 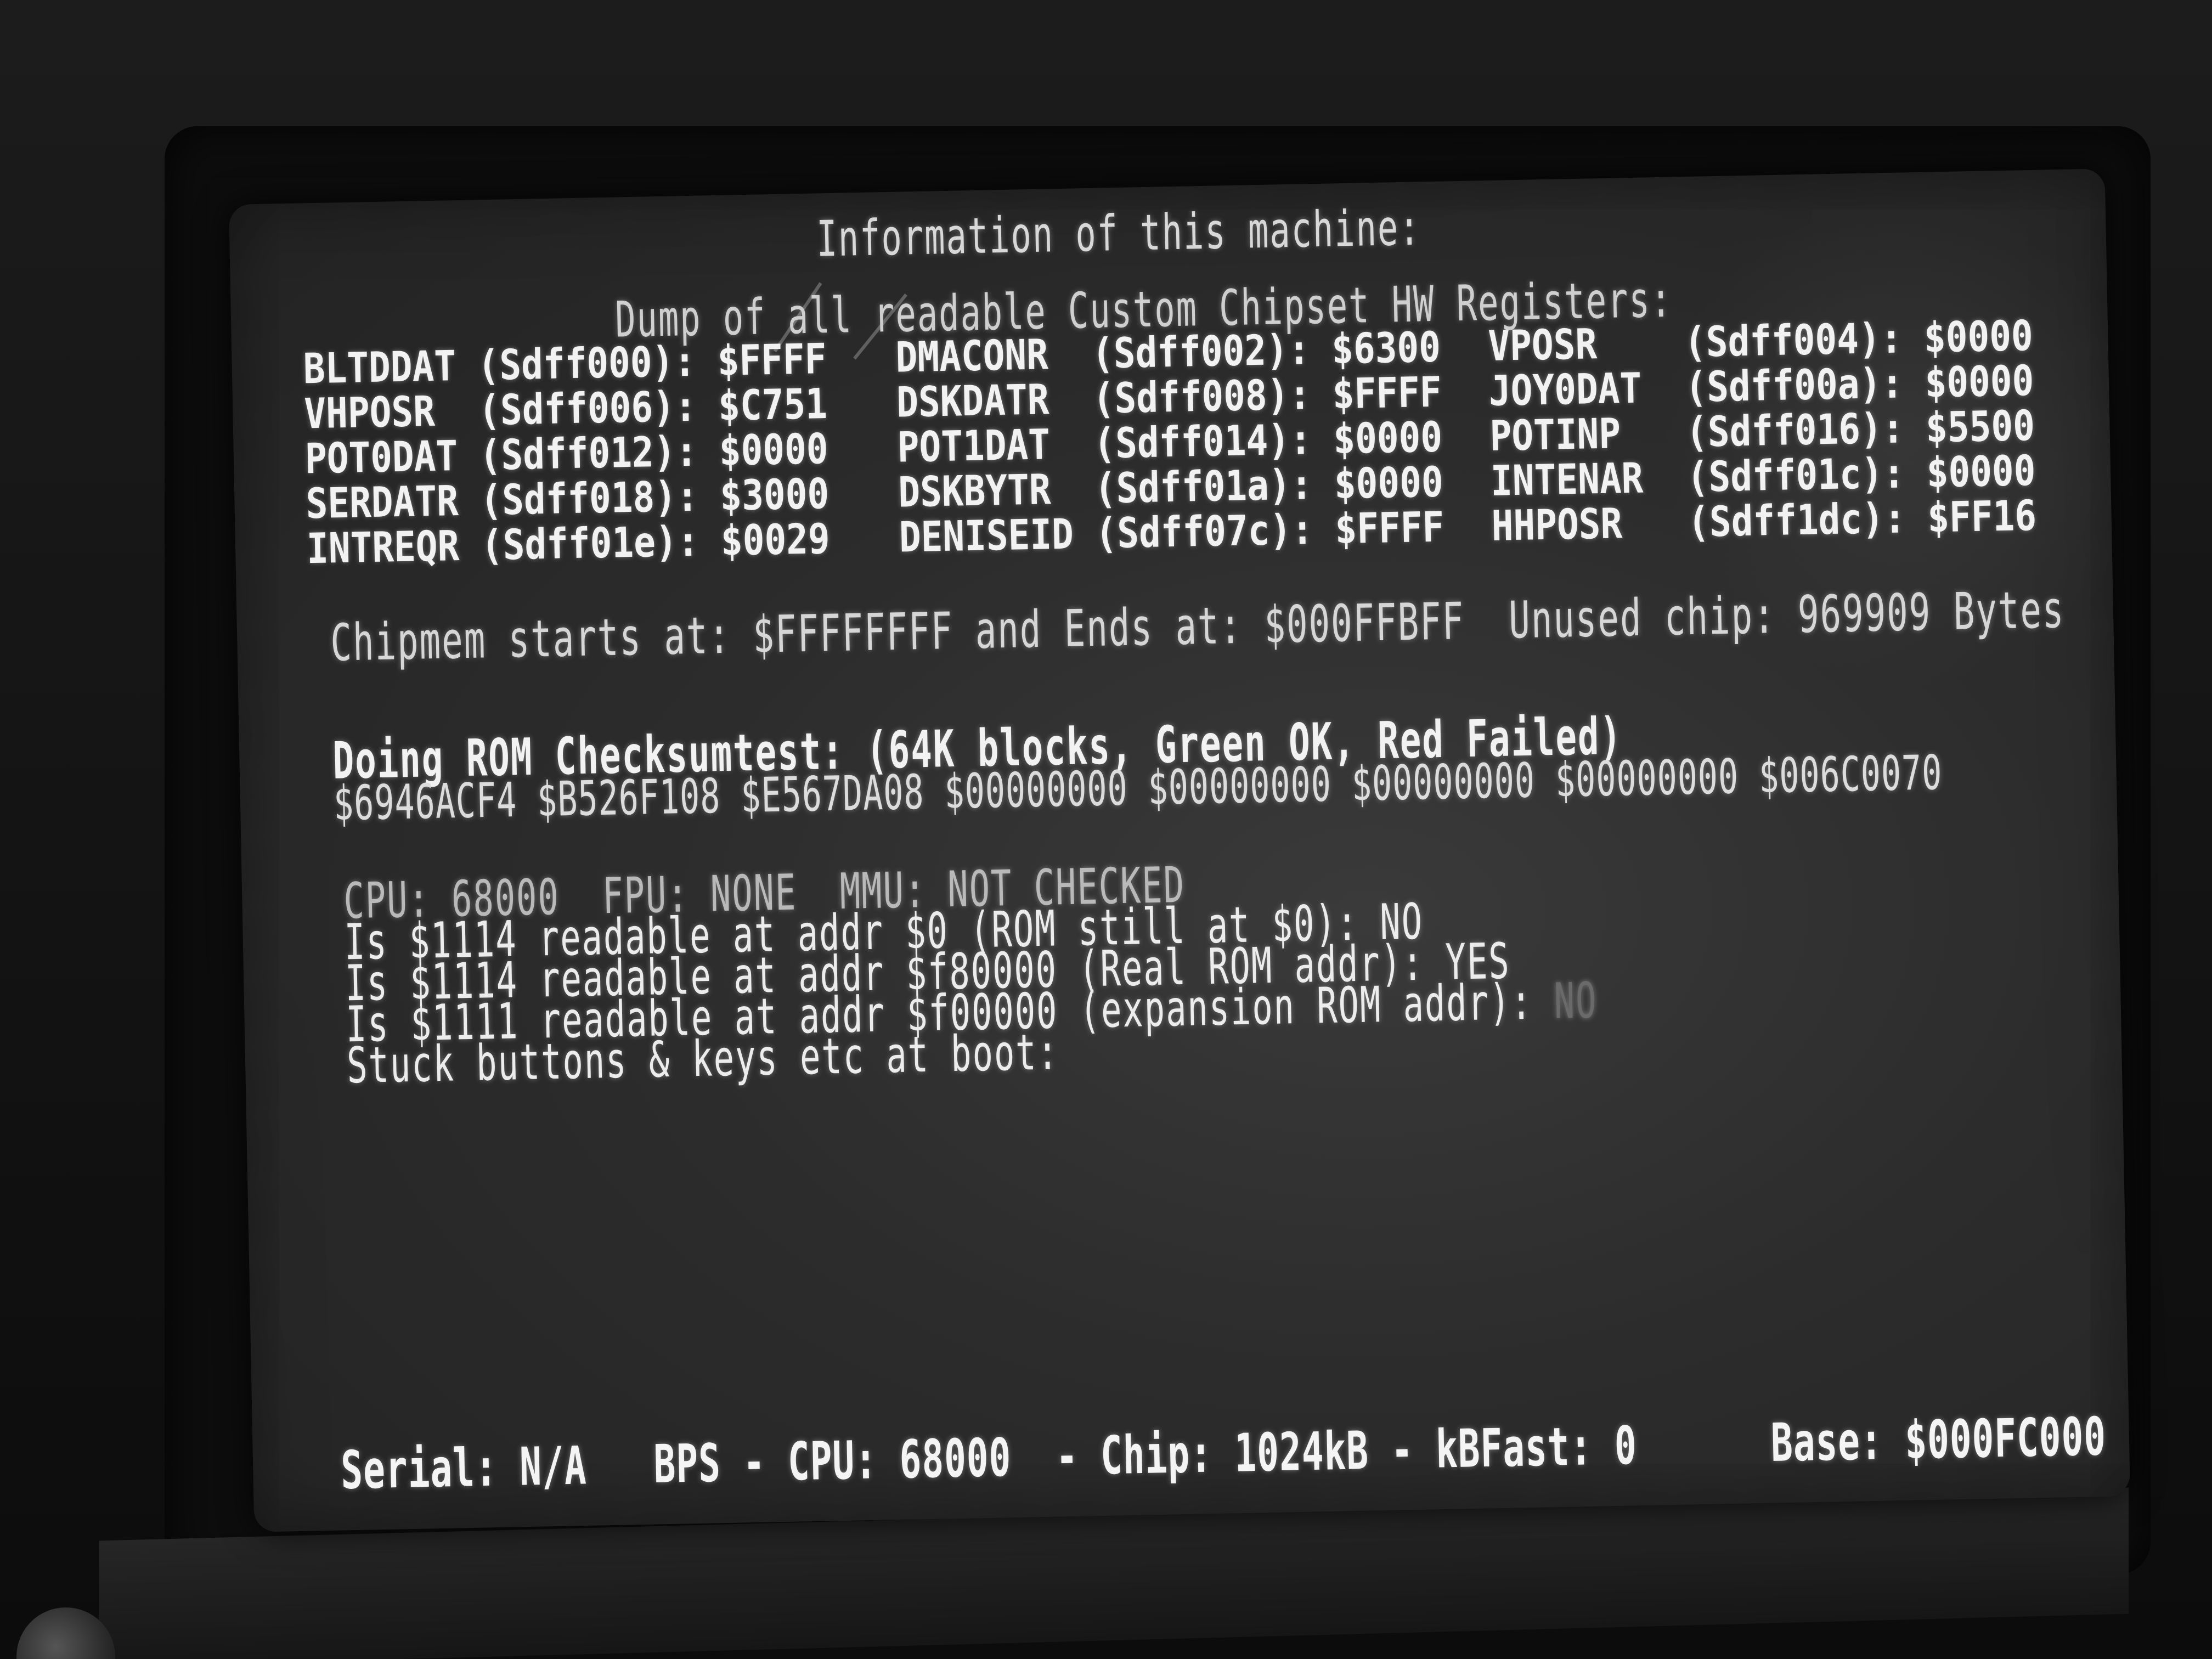 I want to click on rom-check-result: NO, so click(x=1575, y=1000).